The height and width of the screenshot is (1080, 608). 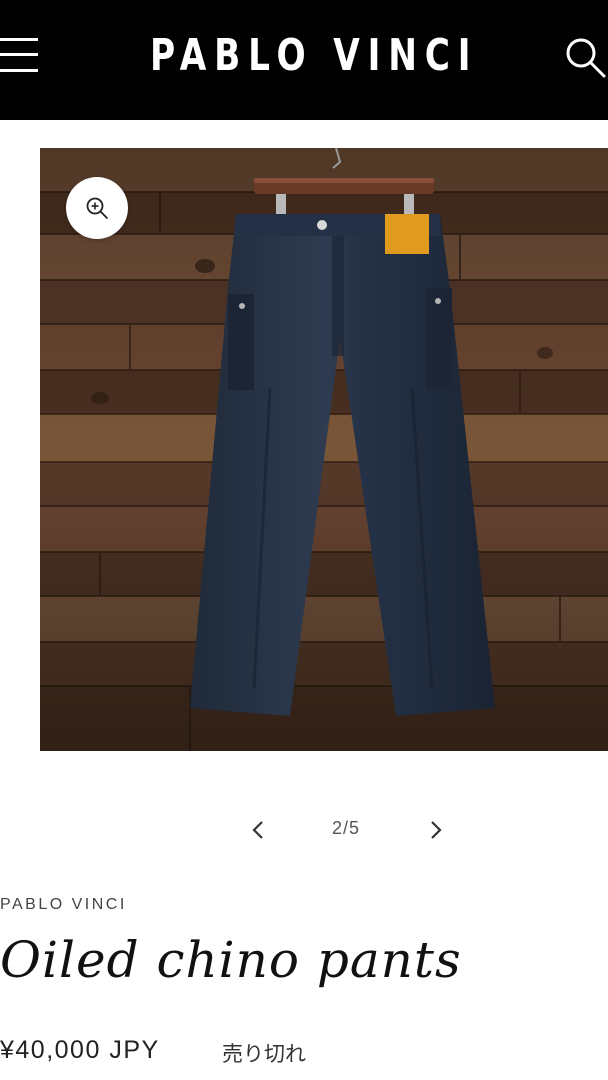 I want to click on chevron-right-icon, so click(x=436, y=830).